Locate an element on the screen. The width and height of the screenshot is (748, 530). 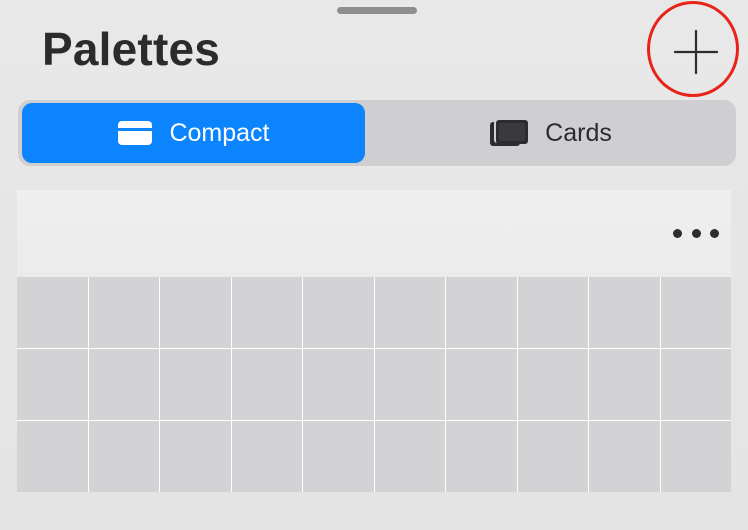
plus-icon is located at coordinates (696, 52).